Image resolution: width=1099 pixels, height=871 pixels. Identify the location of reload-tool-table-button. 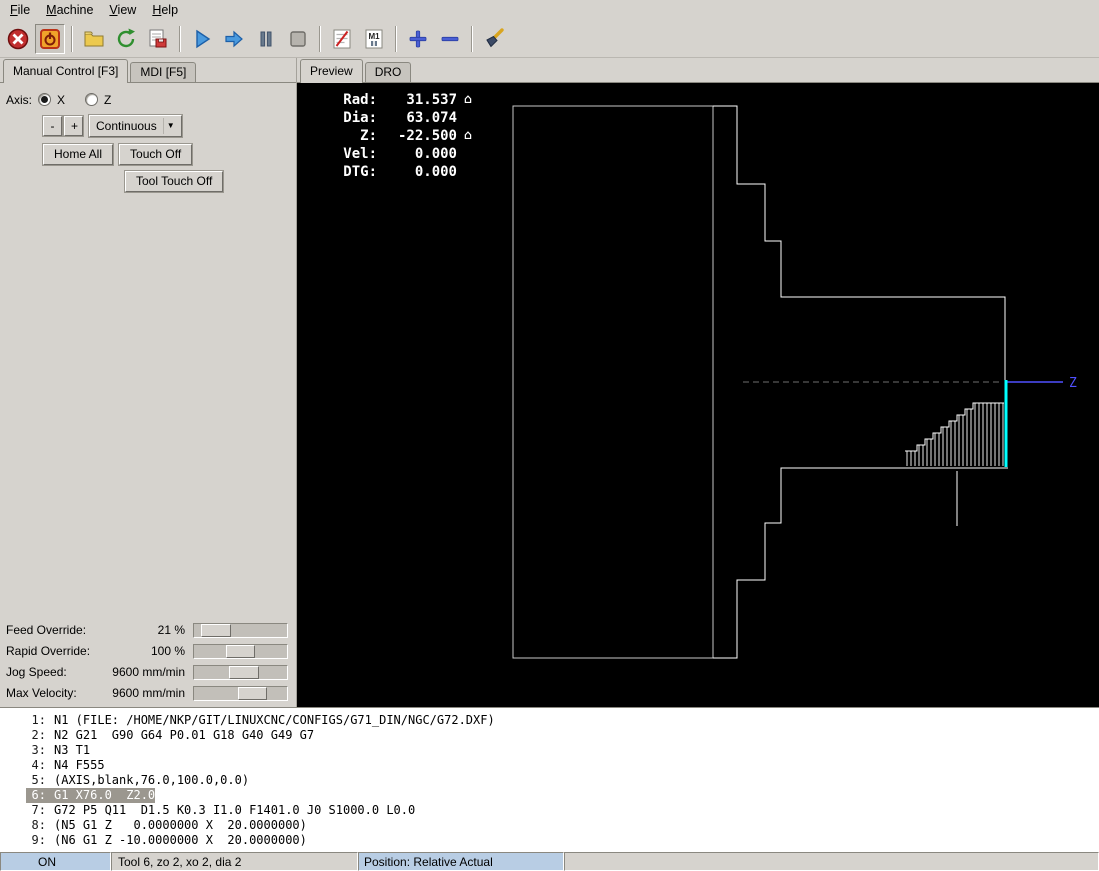
(158, 39).